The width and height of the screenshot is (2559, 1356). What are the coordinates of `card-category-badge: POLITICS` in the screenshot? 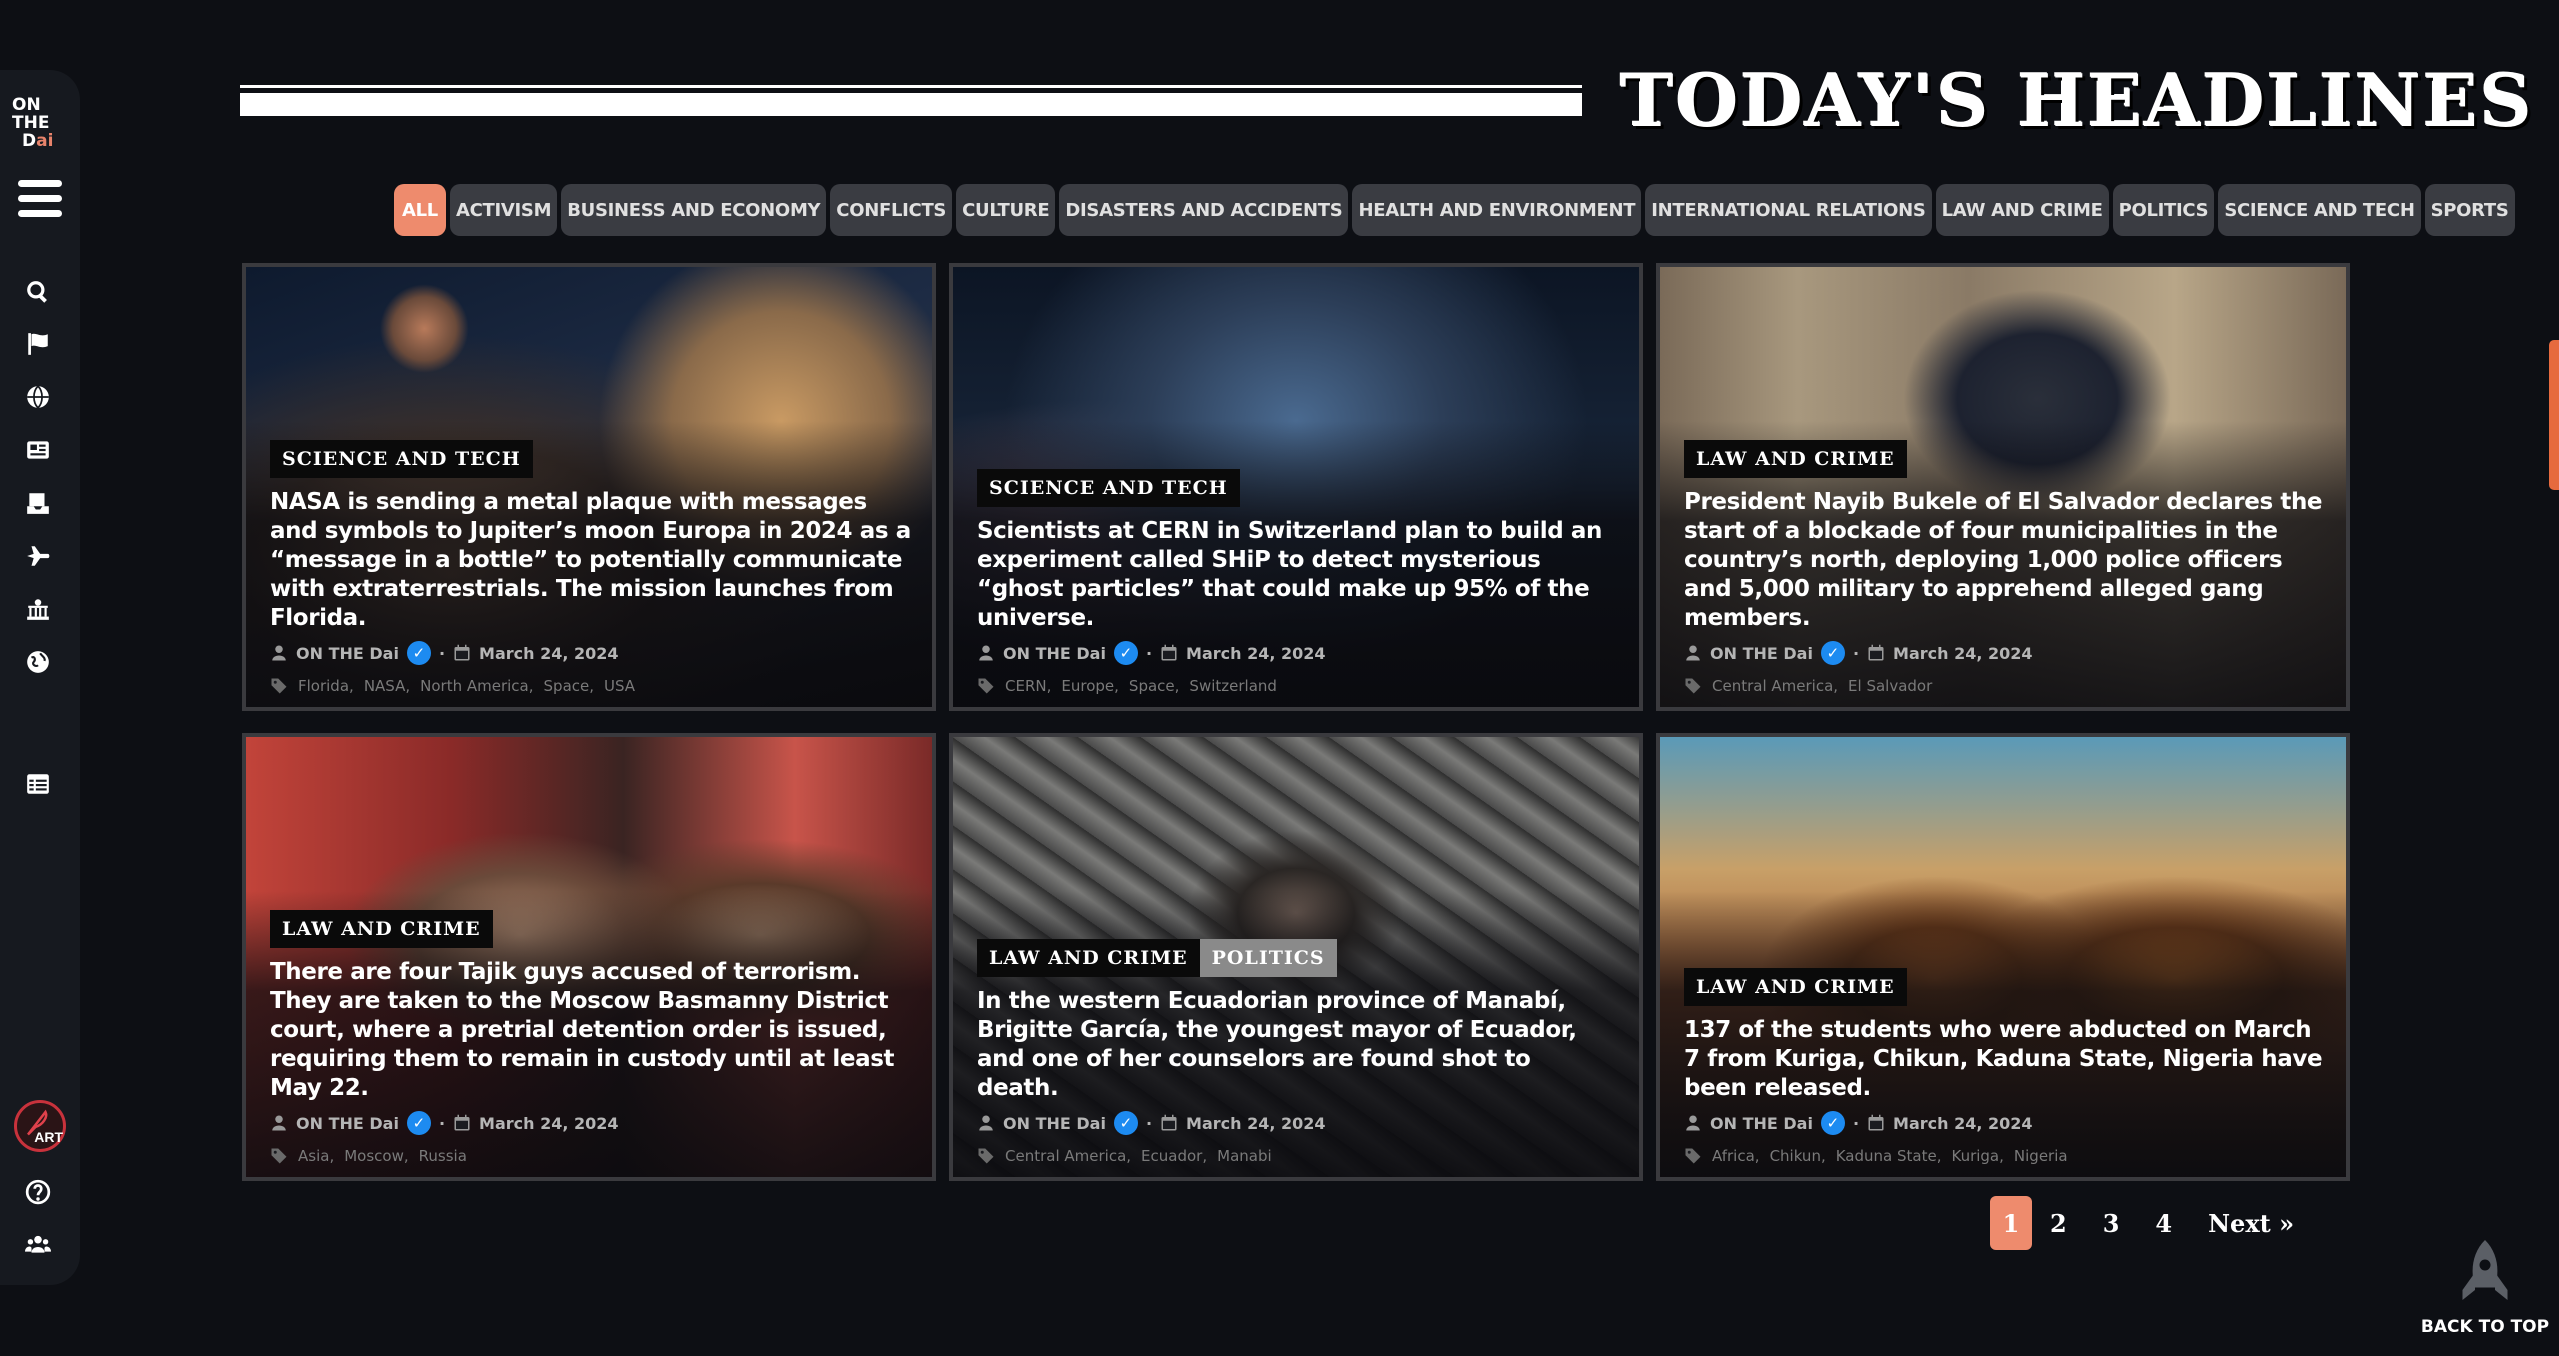 It's located at (1268, 958).